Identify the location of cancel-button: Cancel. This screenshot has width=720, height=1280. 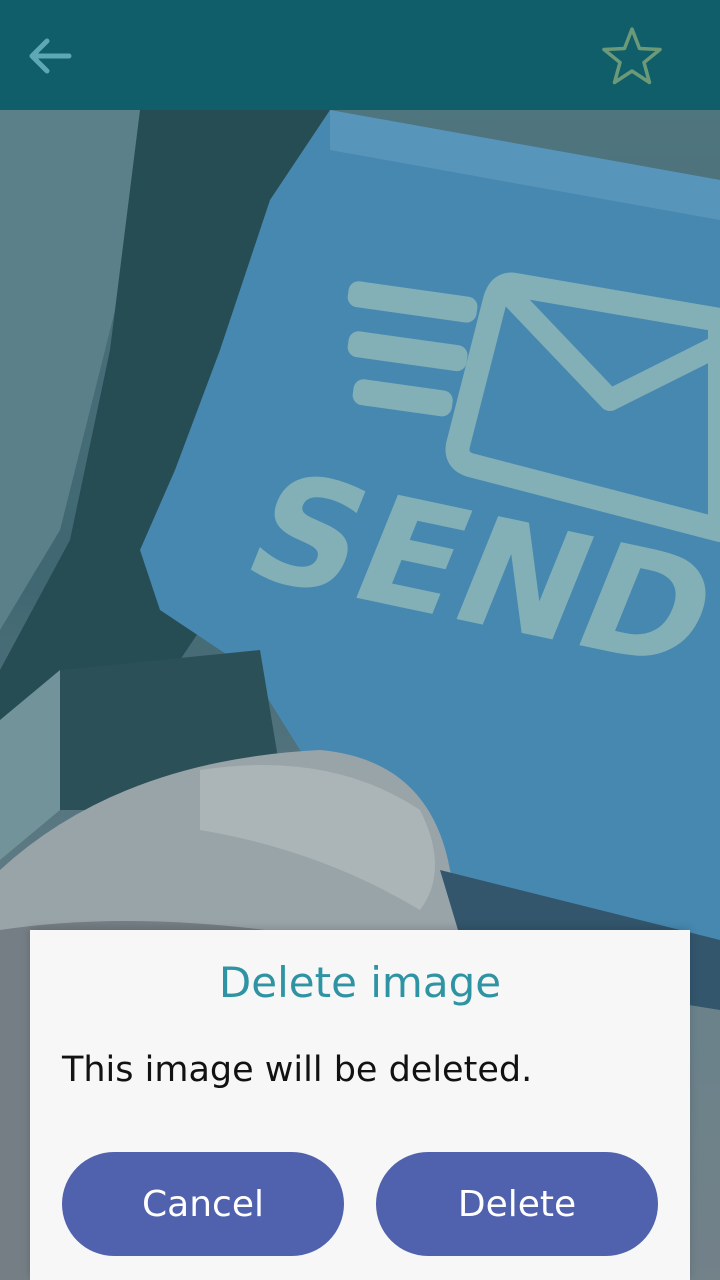
(203, 1204).